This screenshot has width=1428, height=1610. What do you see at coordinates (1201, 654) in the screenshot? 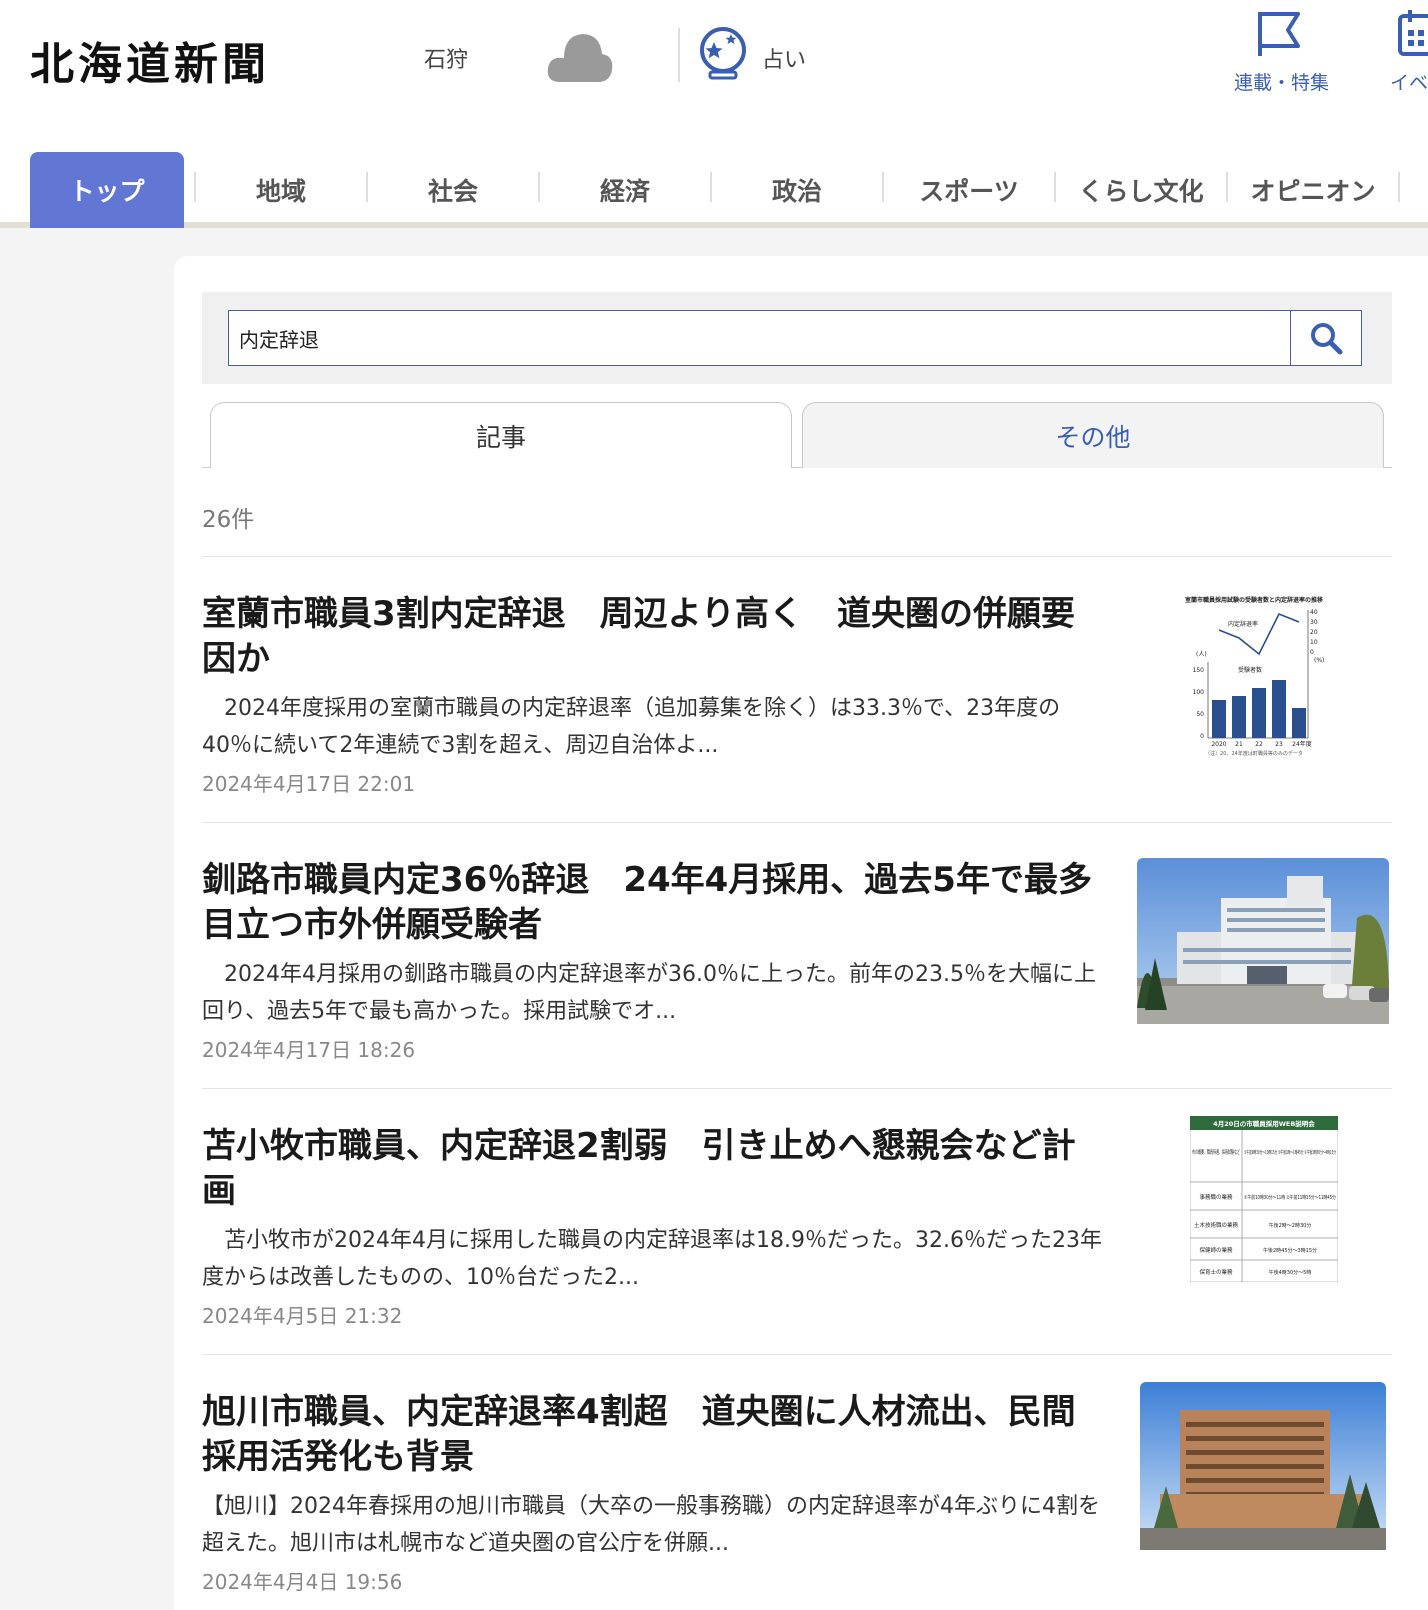
I see `thumb-left-unit: (人)` at bounding box center [1201, 654].